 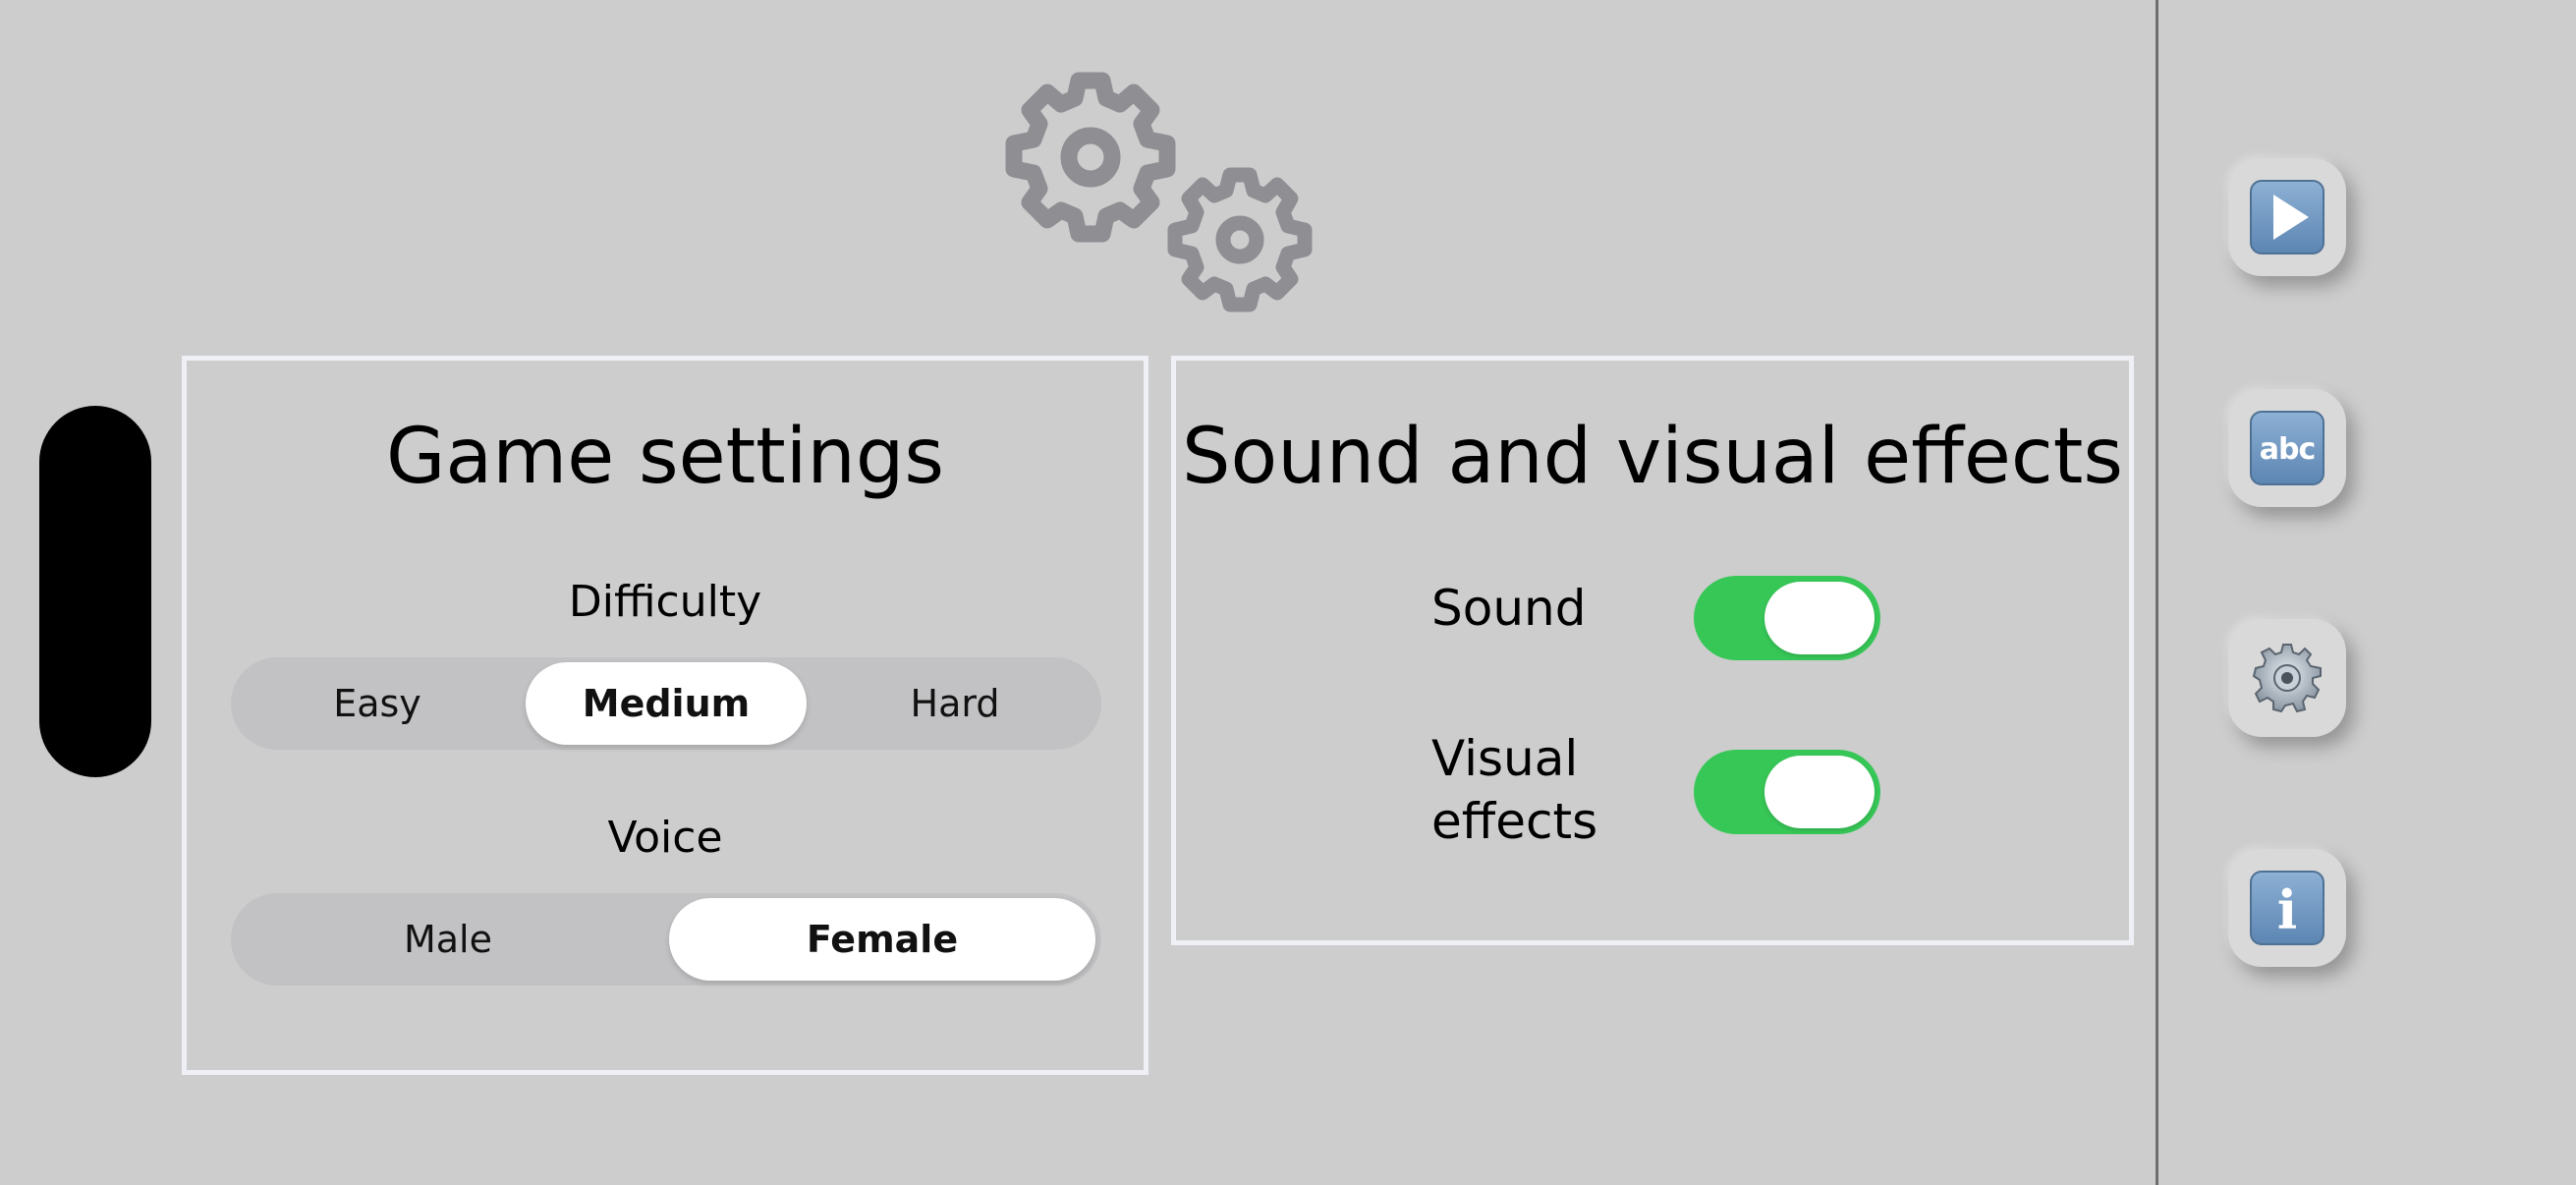 I want to click on play-icon, so click(x=2287, y=217).